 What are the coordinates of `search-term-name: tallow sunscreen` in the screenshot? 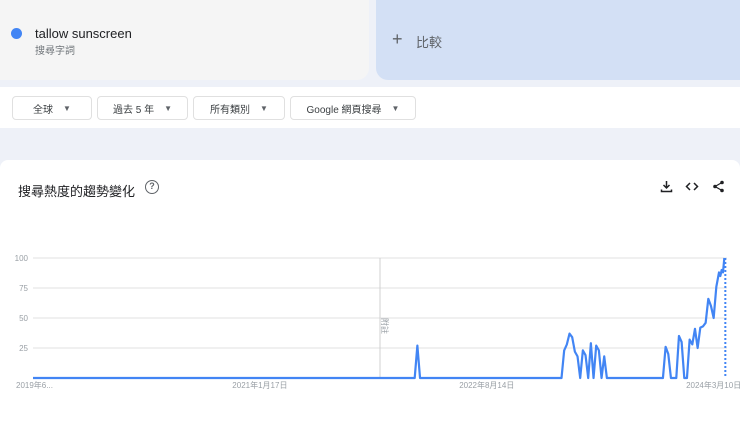 It's located at (83, 33).